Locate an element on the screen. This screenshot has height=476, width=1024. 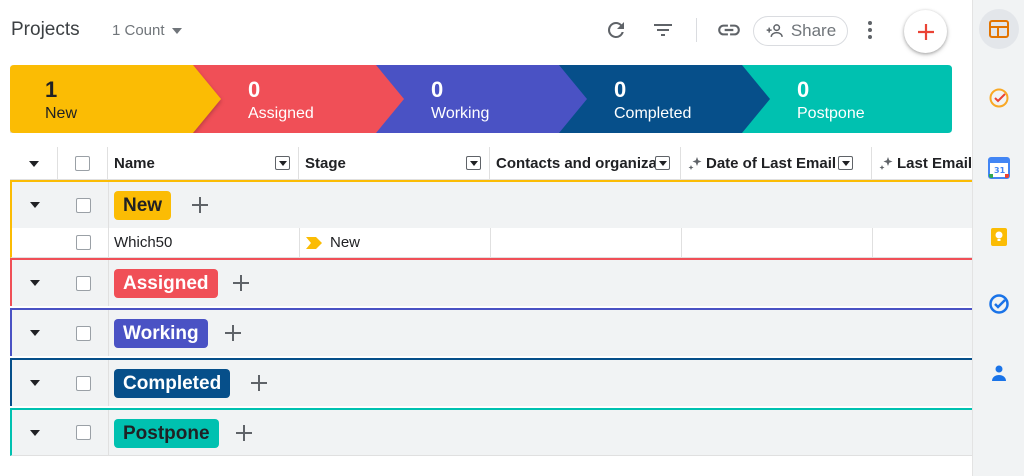
filter-button is located at coordinates (663, 30).